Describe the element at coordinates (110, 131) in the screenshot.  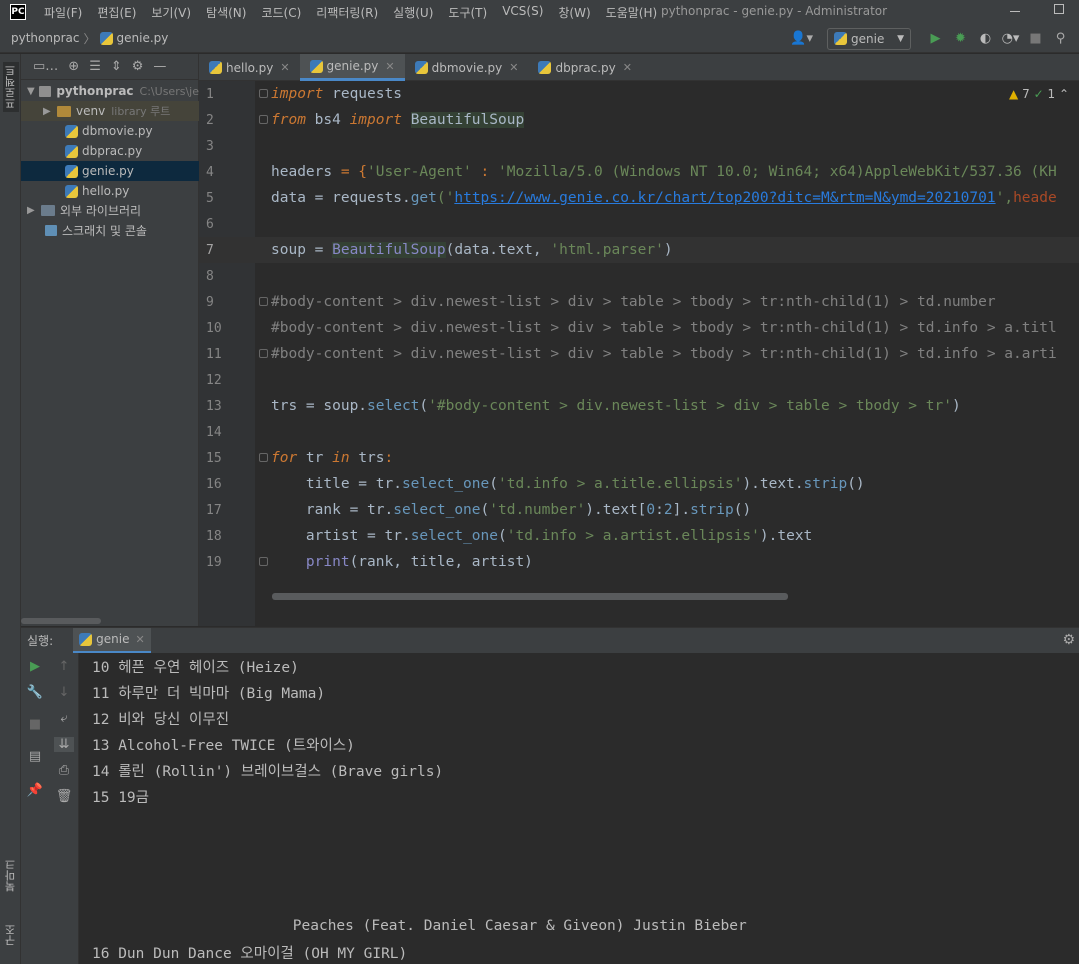
I see `tree-file-dbmovie: dbmovie.py` at that location.